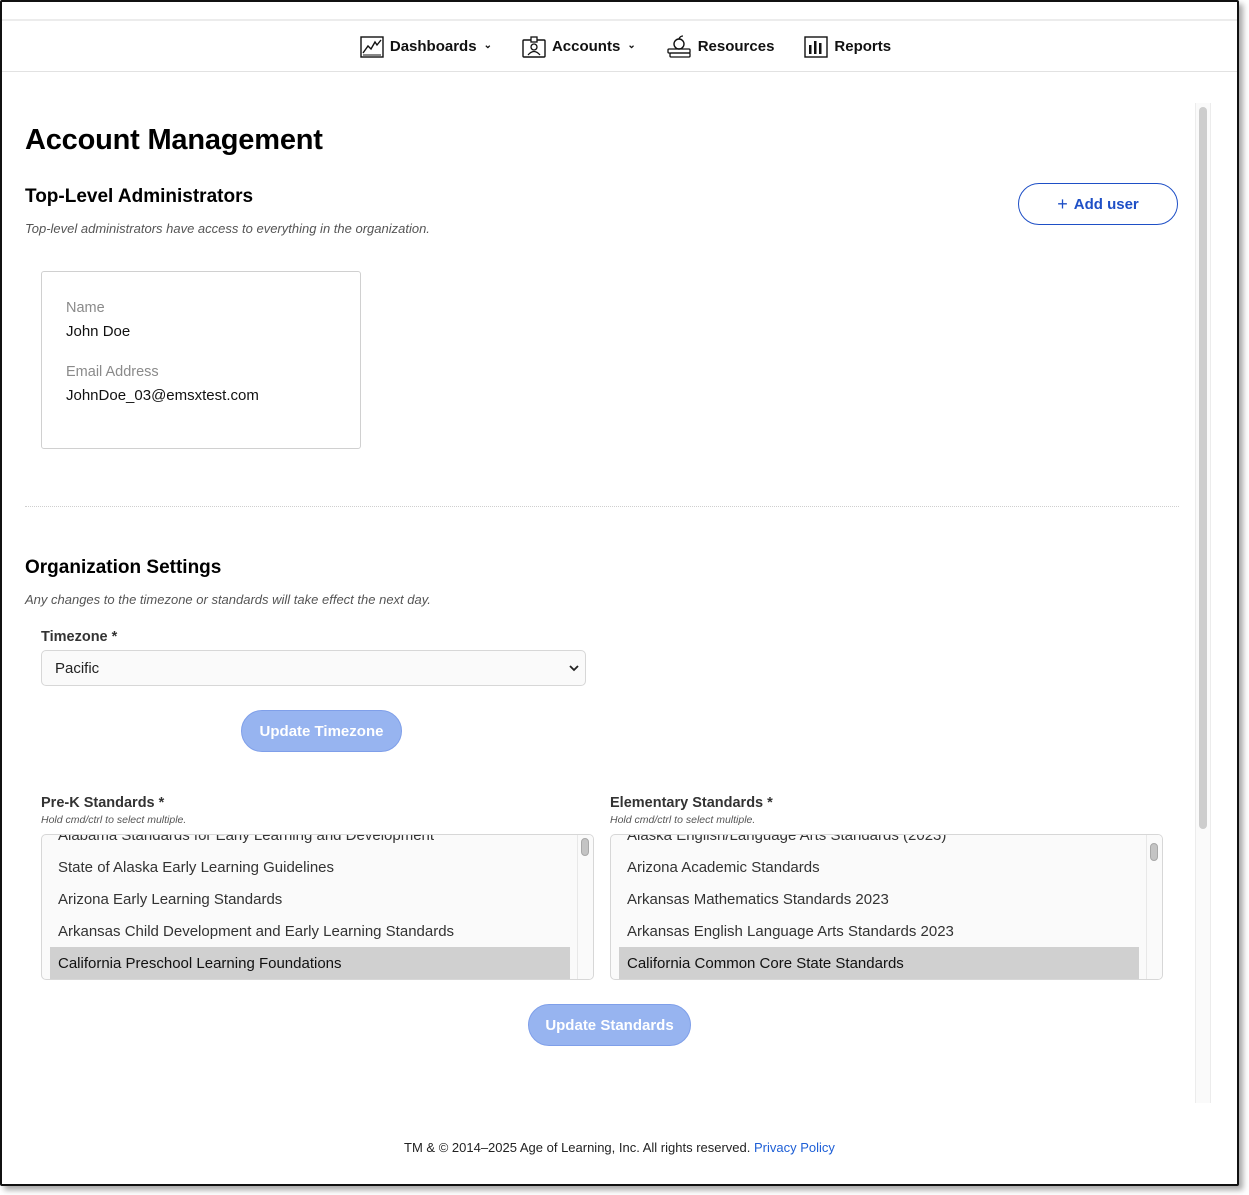 This screenshot has height=1195, width=1249. I want to click on nav-reports-label: Reports, so click(863, 46).